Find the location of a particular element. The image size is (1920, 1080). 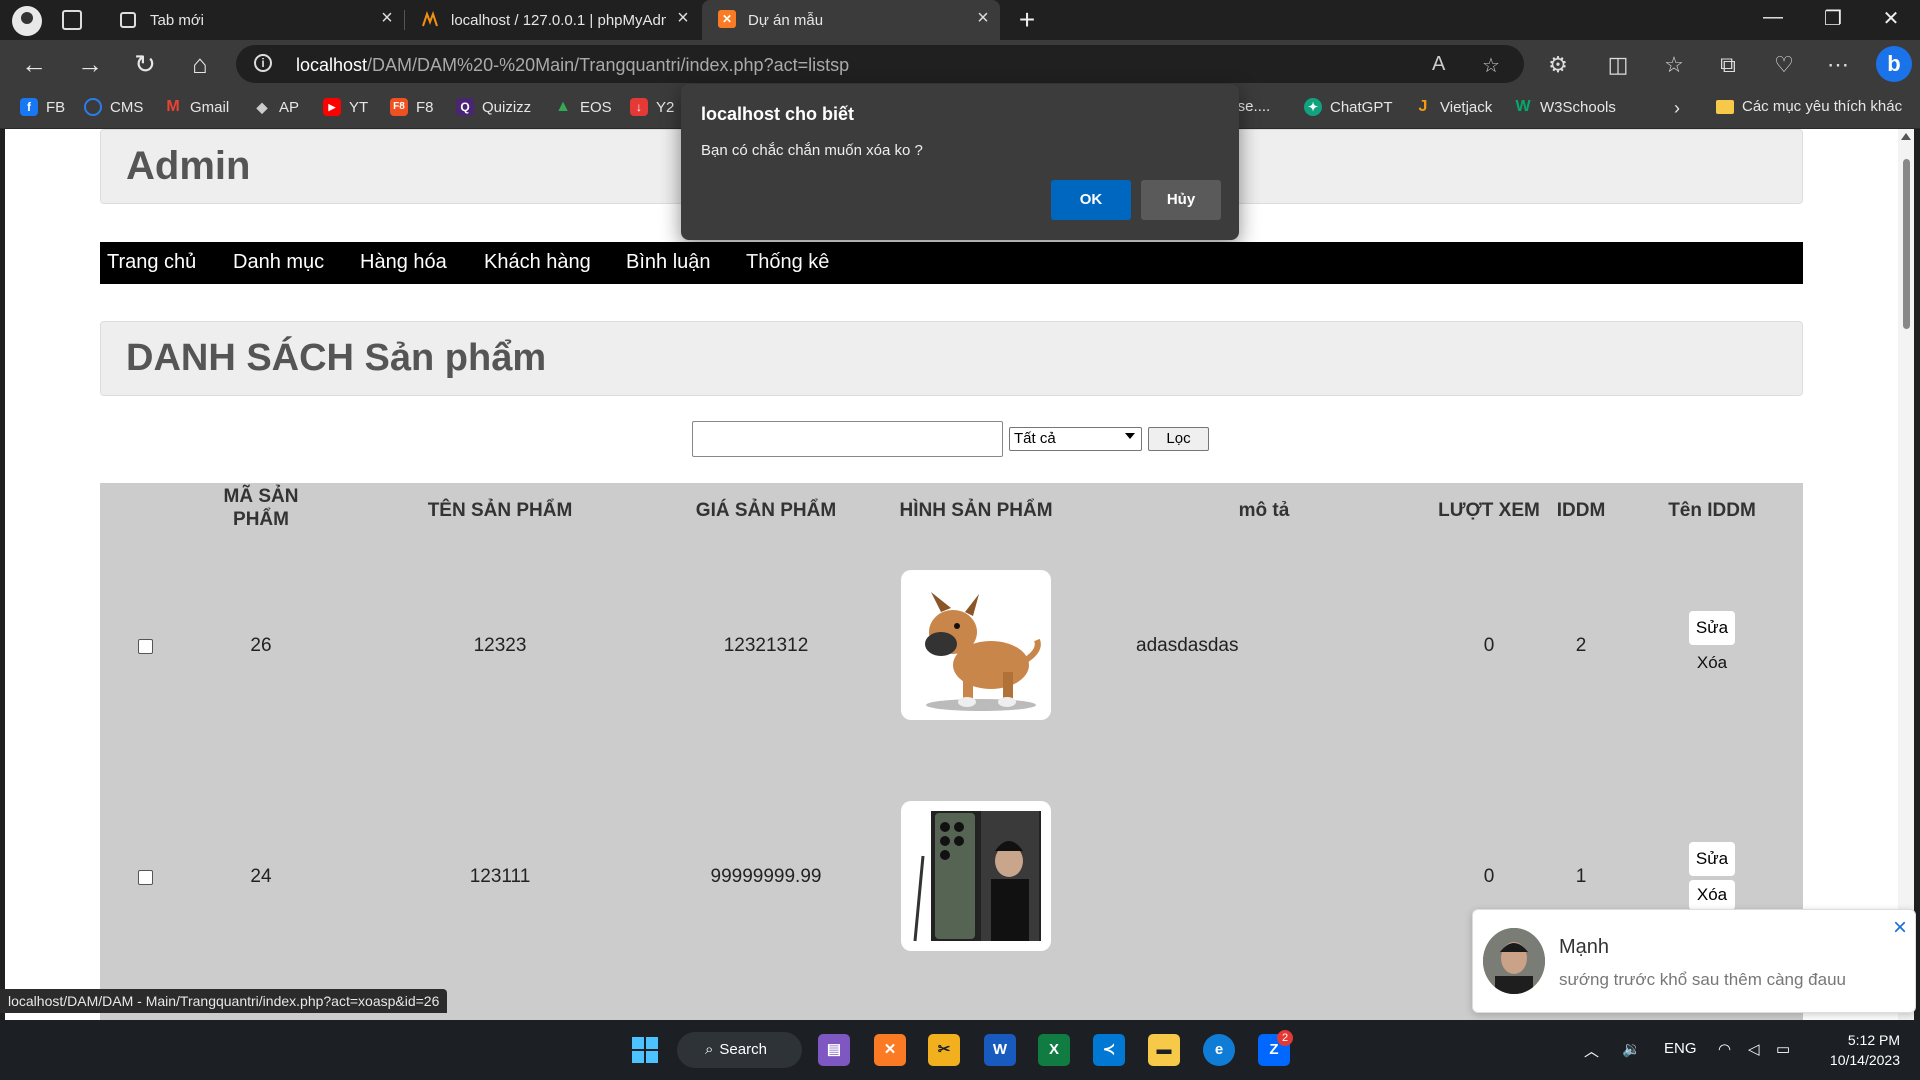

back-icon: ← is located at coordinates (34, 64).